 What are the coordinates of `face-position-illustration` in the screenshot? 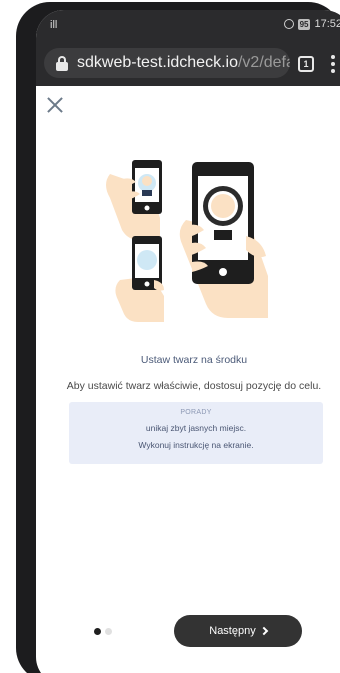 It's located at (187, 241).